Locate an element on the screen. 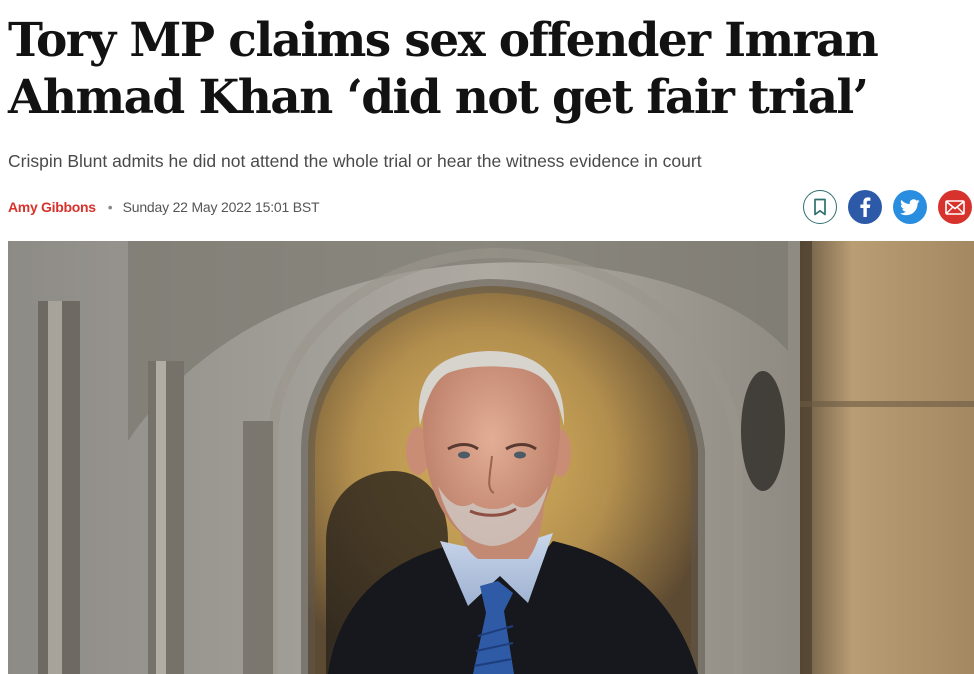  email-share-button is located at coordinates (955, 207).